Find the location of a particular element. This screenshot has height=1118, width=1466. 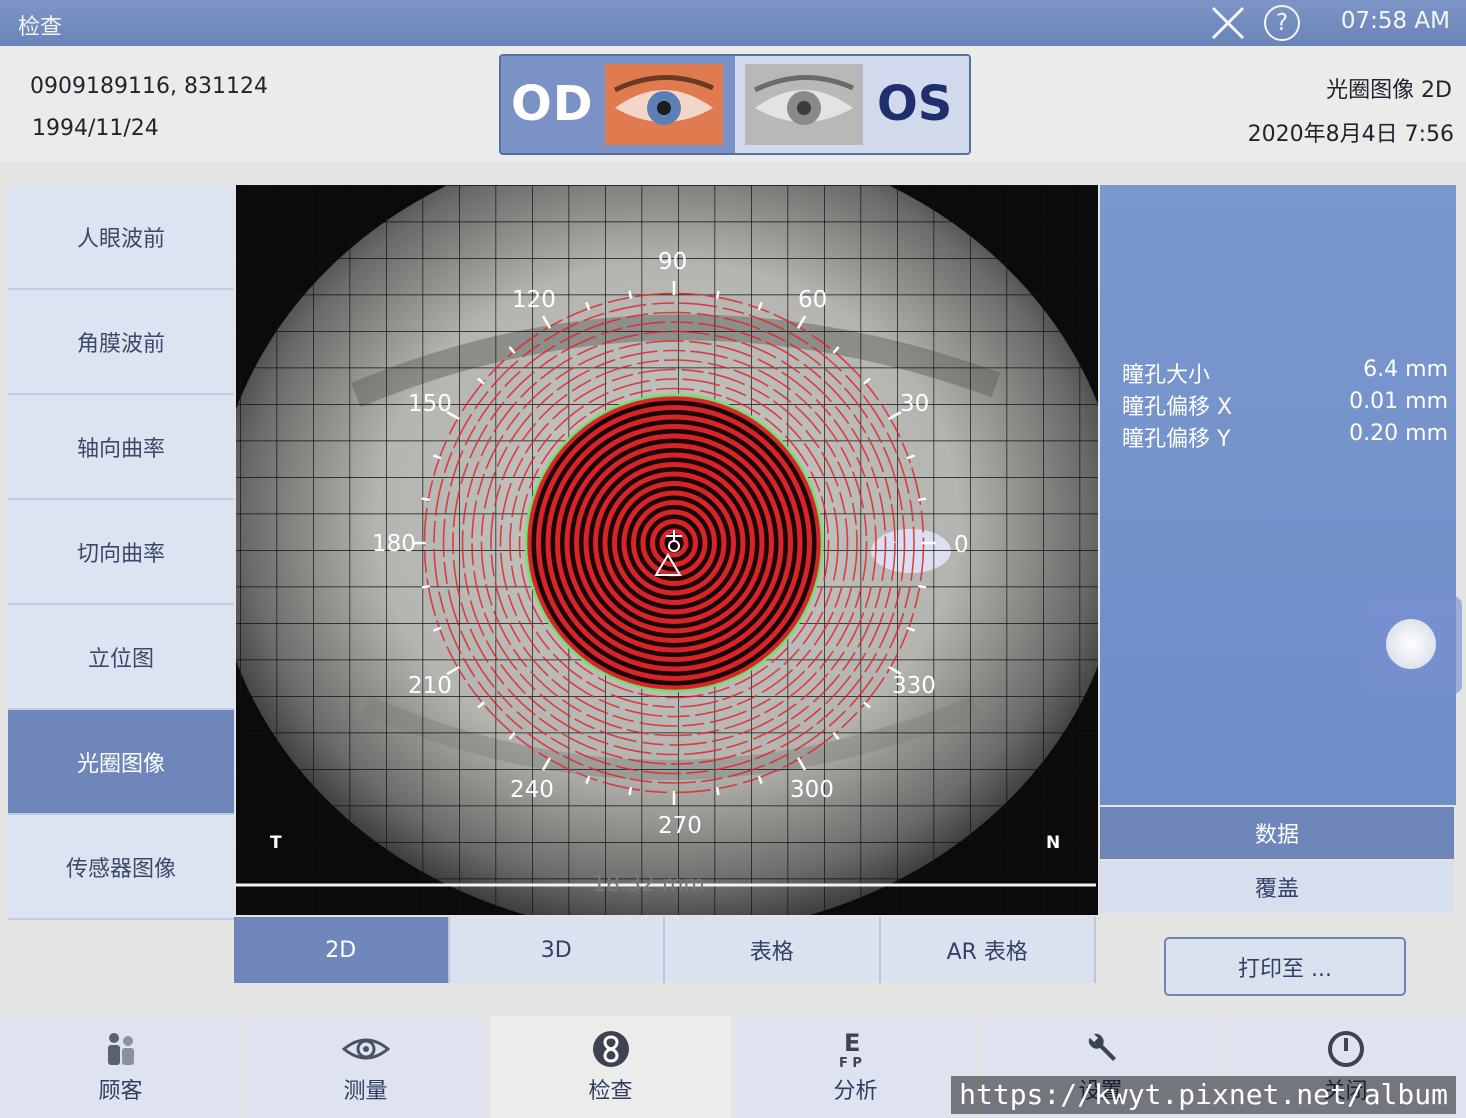

nav-customers: 顾客 is located at coordinates (120, 1067).